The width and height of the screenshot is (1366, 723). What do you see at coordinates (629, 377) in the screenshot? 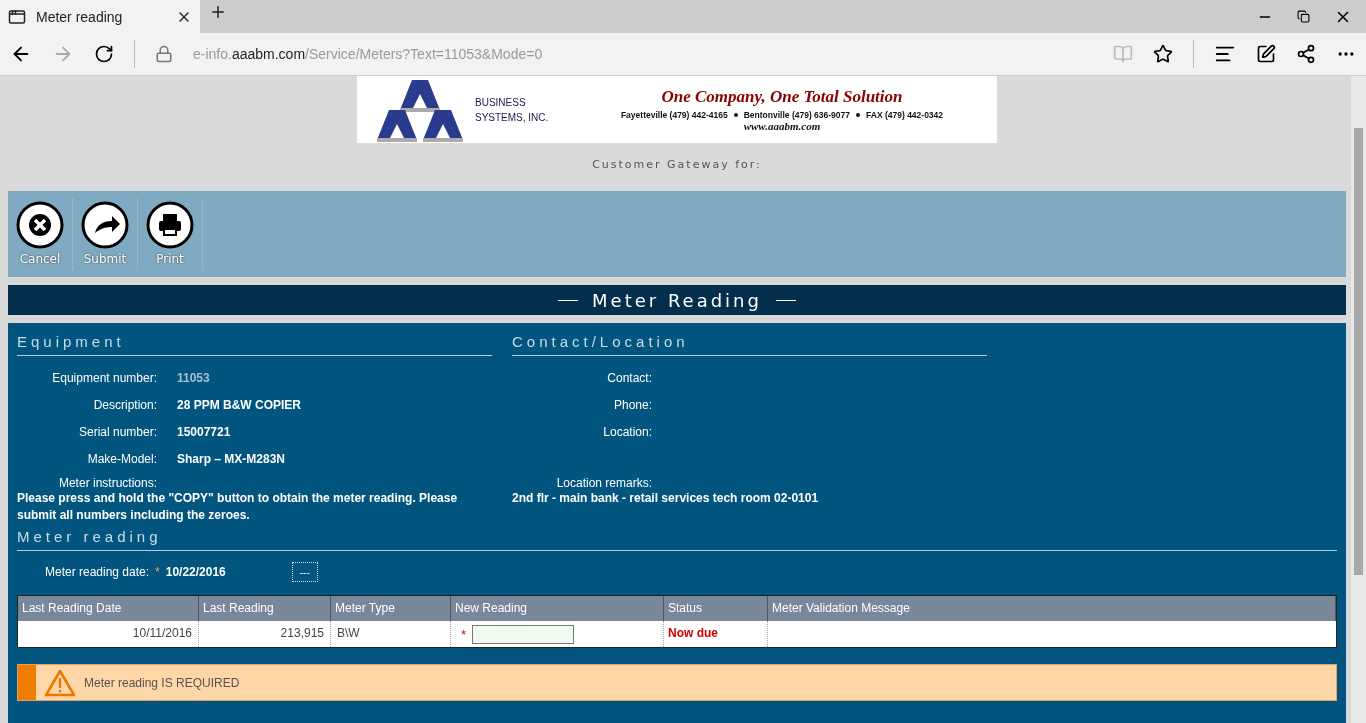
I see `field-label: Contact:` at bounding box center [629, 377].